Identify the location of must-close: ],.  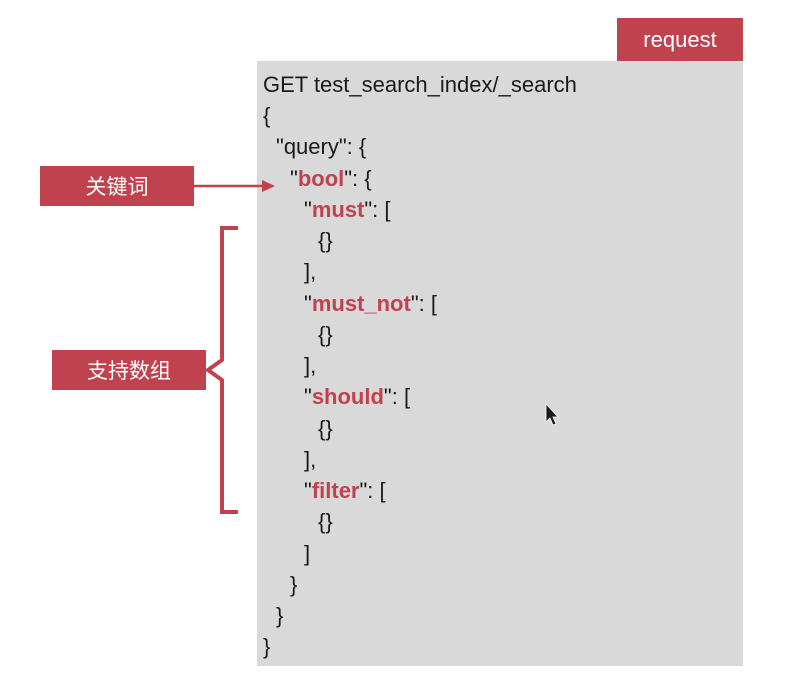
(310, 271).